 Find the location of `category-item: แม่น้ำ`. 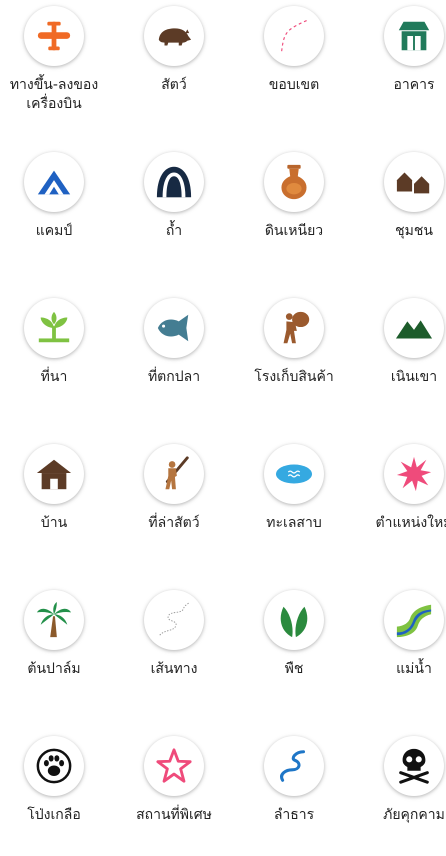

category-item: แม่น้ำ is located at coordinates (400, 650).